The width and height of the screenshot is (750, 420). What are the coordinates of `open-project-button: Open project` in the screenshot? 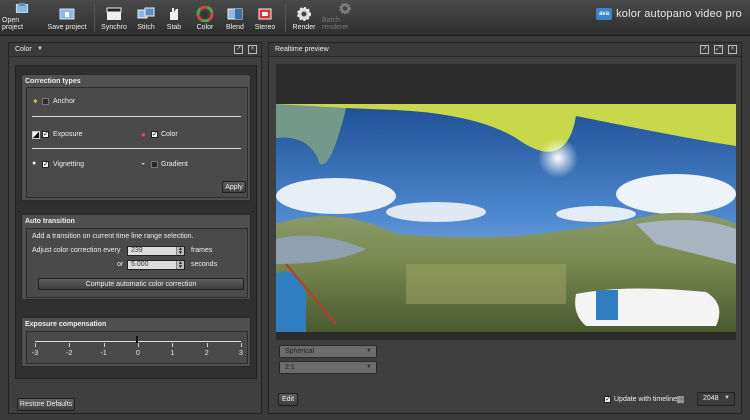 It's located at (22, 18).